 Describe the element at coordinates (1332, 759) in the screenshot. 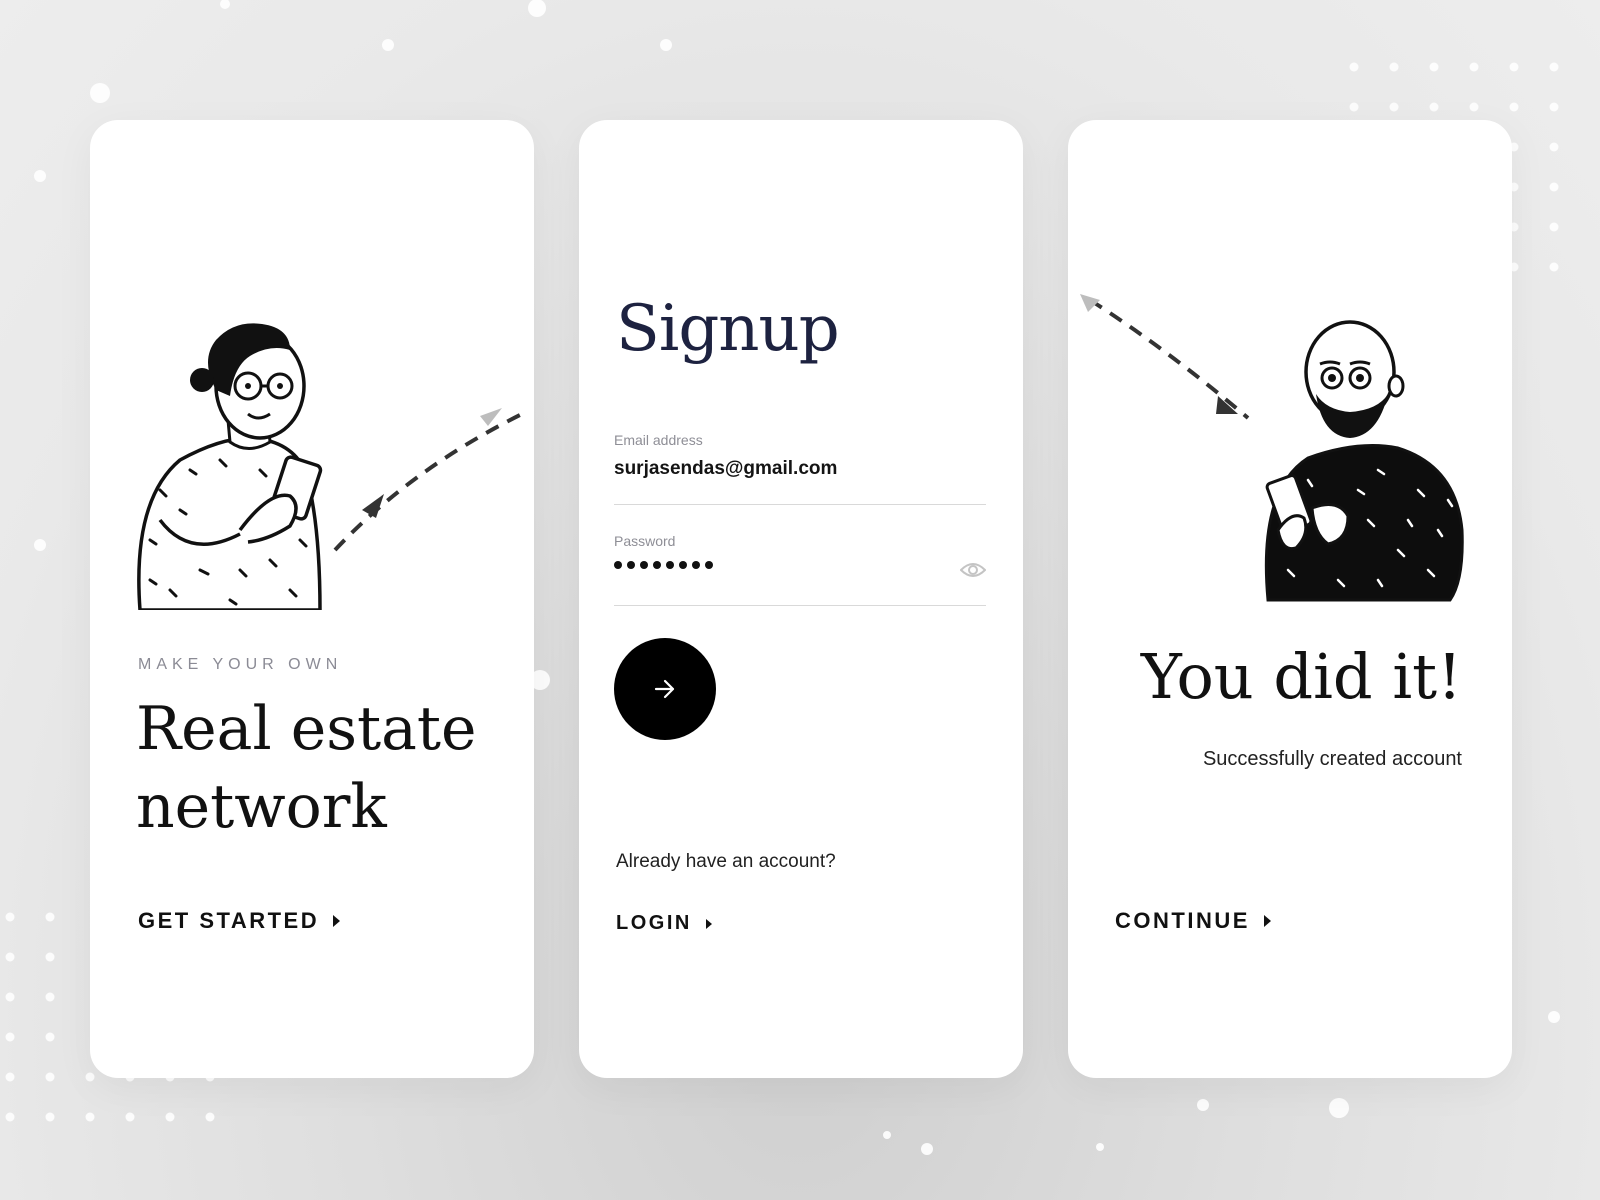

I see `success-subtitle: Successfully created account` at that location.